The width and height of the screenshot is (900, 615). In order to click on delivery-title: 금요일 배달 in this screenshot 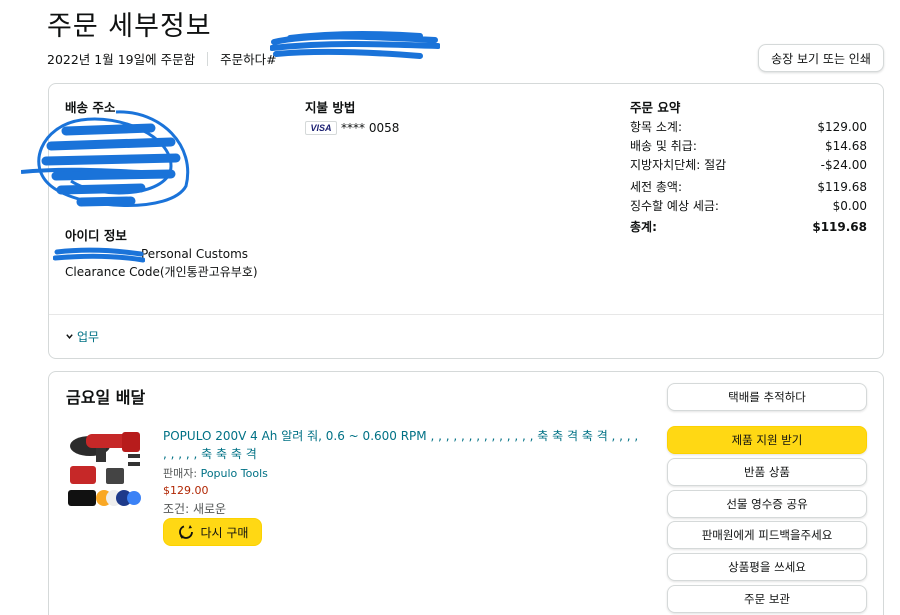, I will do `click(106, 397)`.